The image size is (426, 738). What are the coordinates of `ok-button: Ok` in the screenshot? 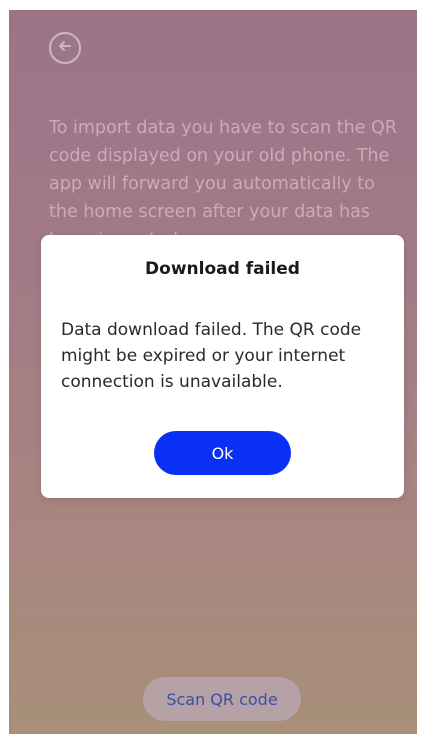 It's located at (222, 453).